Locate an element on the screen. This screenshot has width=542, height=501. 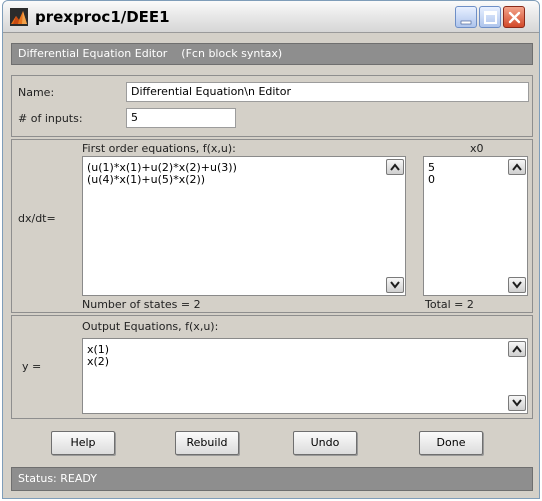
state-equations-scrollbar is located at coordinates (395, 226).